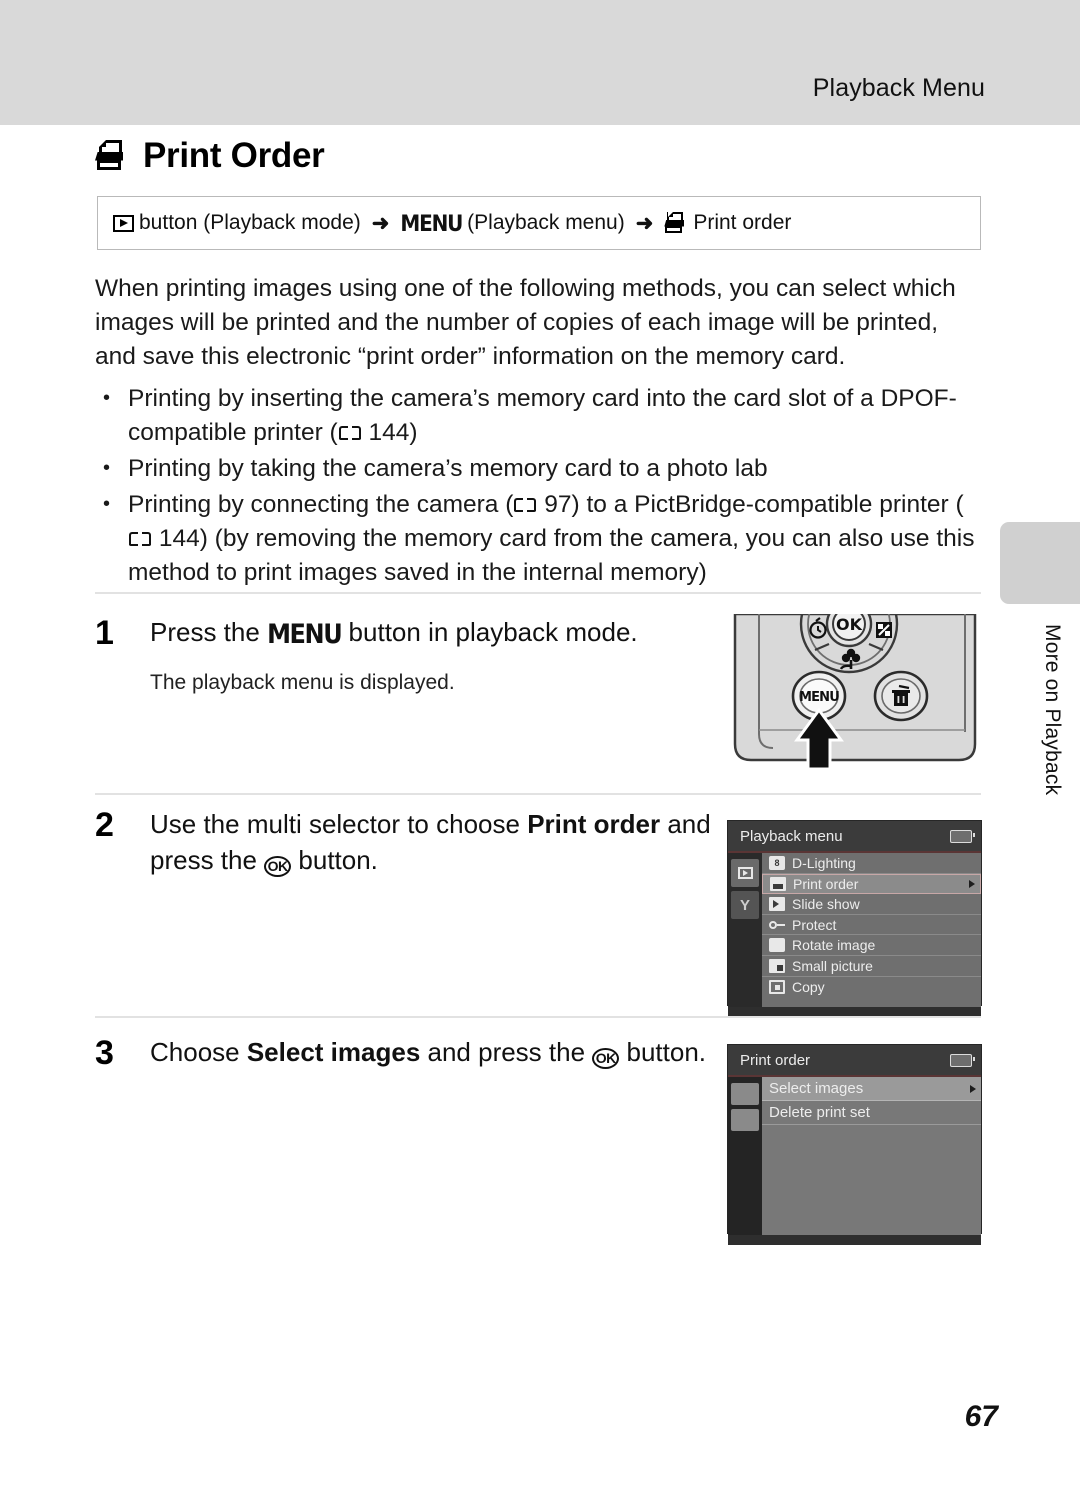  Describe the element at coordinates (302, 682) in the screenshot. I see `step-1-subtext: The playback menu is displayed.` at that location.